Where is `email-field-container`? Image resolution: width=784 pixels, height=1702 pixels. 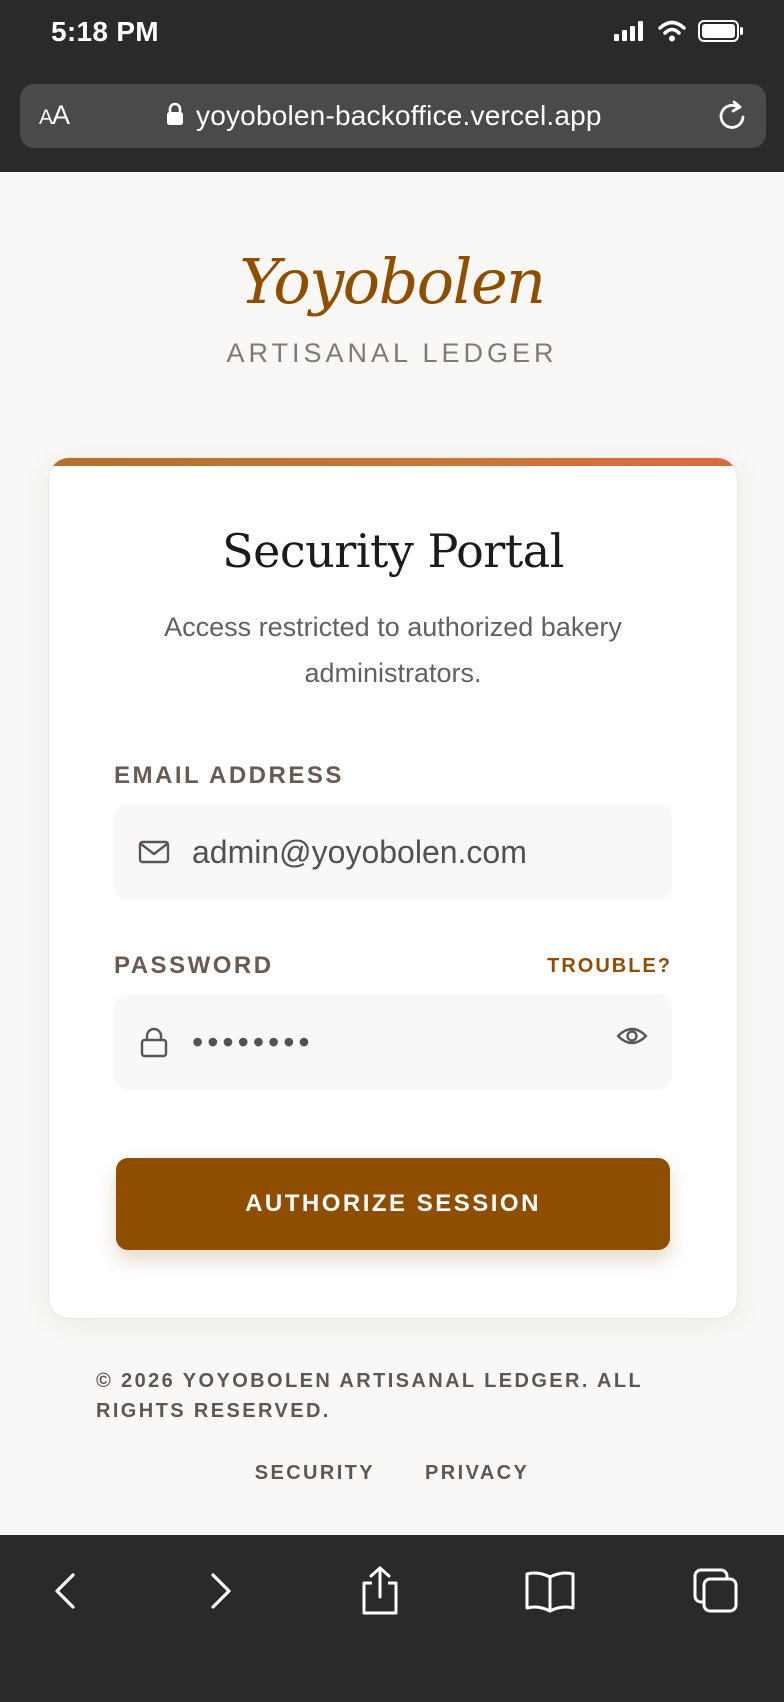 email-field-container is located at coordinates (393, 852).